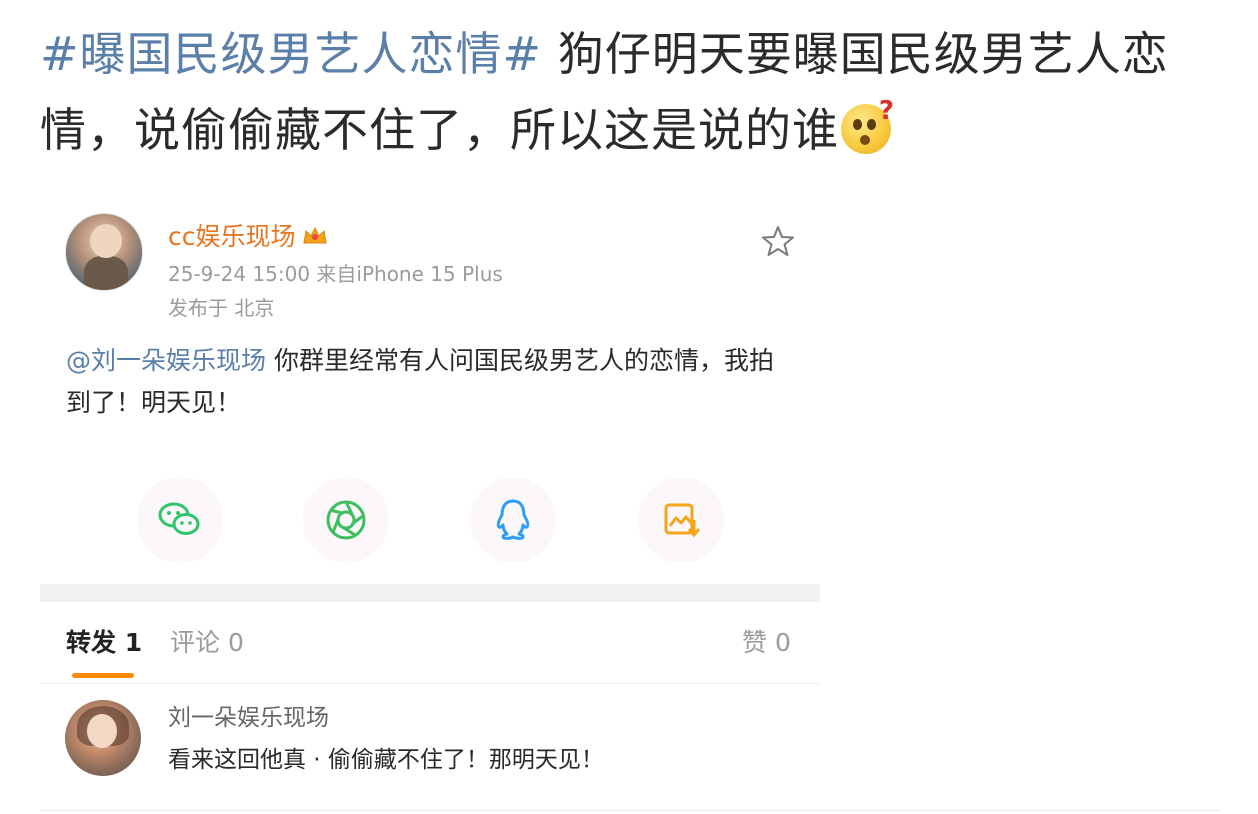 The height and width of the screenshot is (814, 1258). I want to click on author-avatar, so click(104, 252).